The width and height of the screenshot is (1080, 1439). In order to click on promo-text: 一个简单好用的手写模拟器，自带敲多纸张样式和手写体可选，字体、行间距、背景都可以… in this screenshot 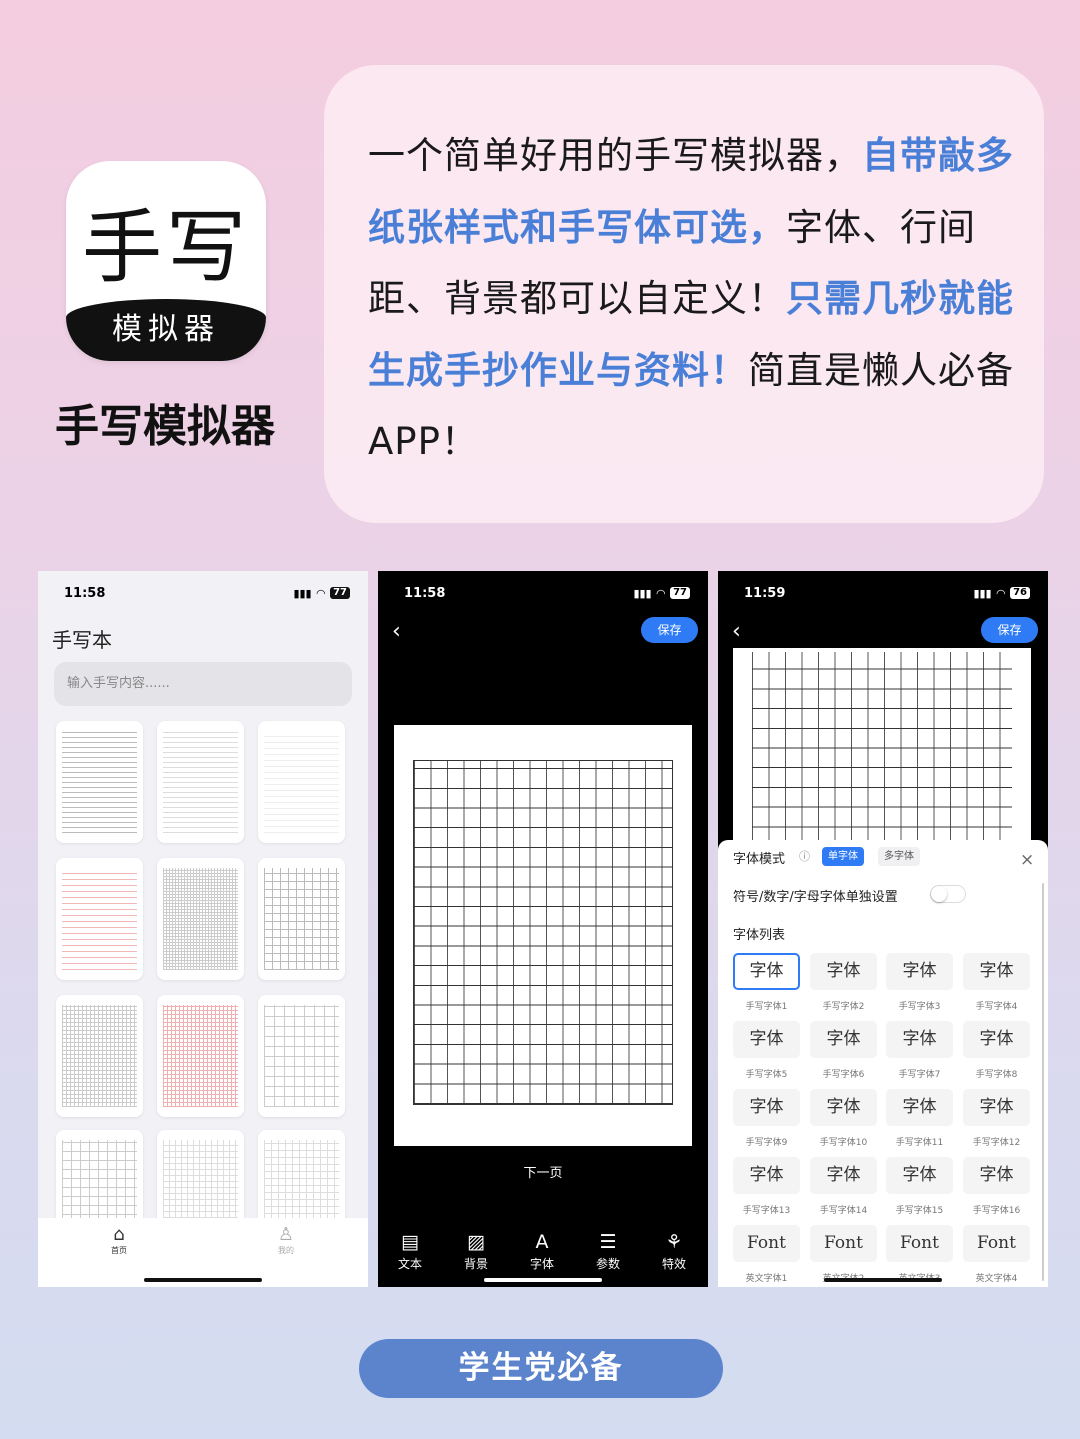, I will do `click(693, 299)`.